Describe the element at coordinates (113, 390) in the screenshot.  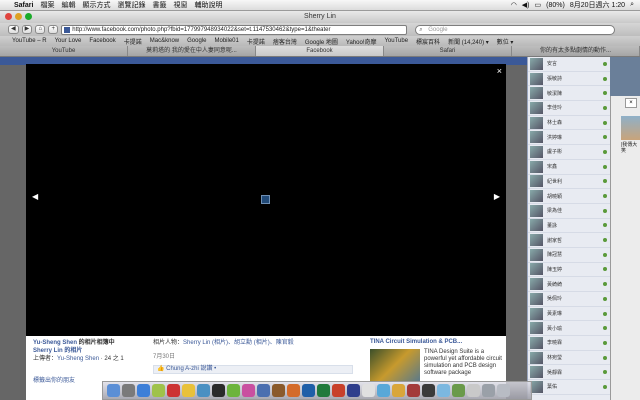
I see `finder-icon` at that location.